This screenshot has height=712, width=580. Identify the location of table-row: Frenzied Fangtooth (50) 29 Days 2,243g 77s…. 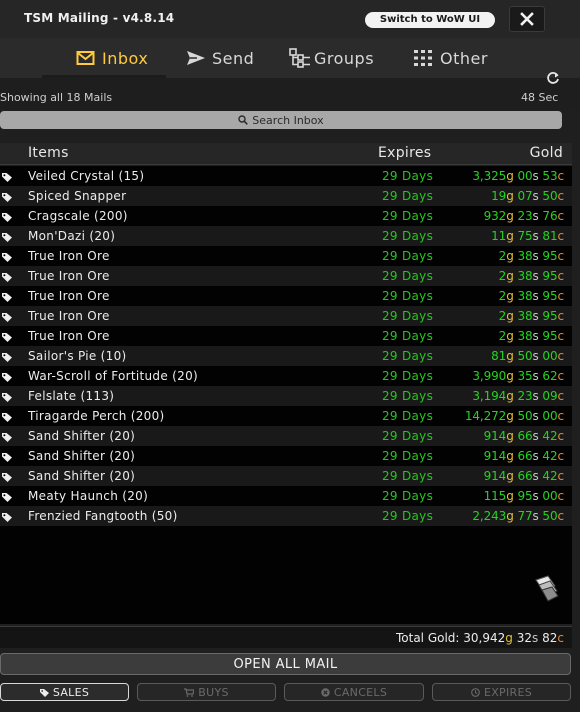
(286, 516).